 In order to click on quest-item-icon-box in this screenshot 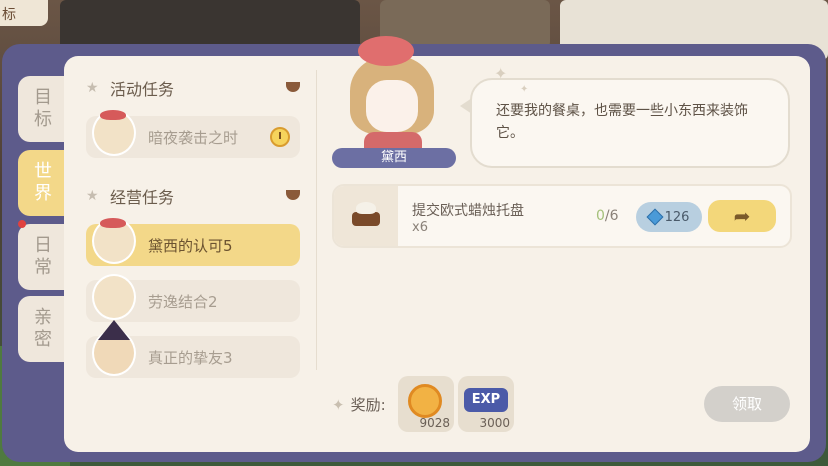, I will do `click(366, 216)`.